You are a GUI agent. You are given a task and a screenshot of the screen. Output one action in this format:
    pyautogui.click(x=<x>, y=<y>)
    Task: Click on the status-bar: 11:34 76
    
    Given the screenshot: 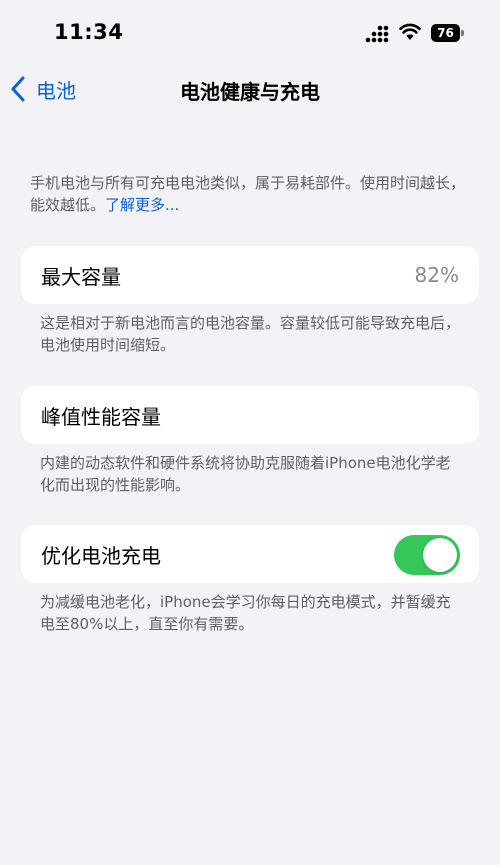 What is the action you would take?
    pyautogui.click(x=250, y=31)
    